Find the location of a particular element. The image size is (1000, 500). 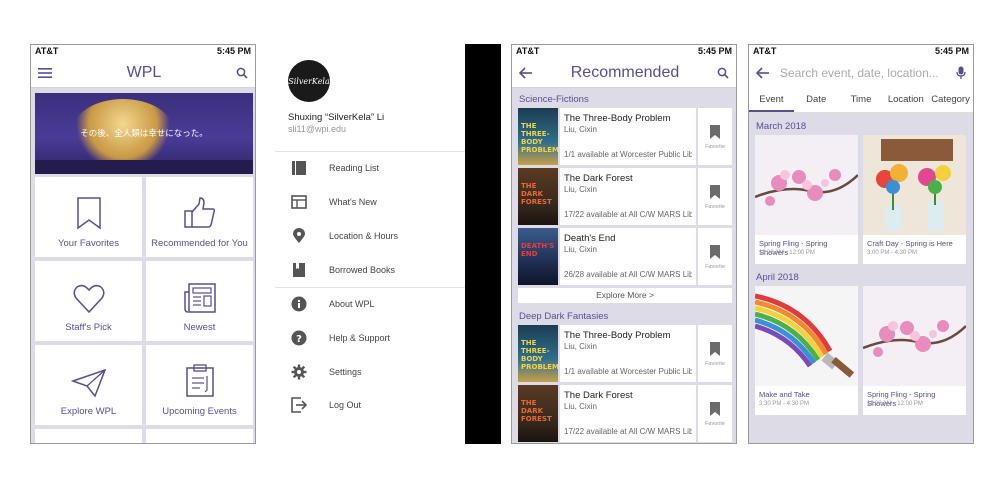

paper-plane-icon is located at coordinates (88, 383).